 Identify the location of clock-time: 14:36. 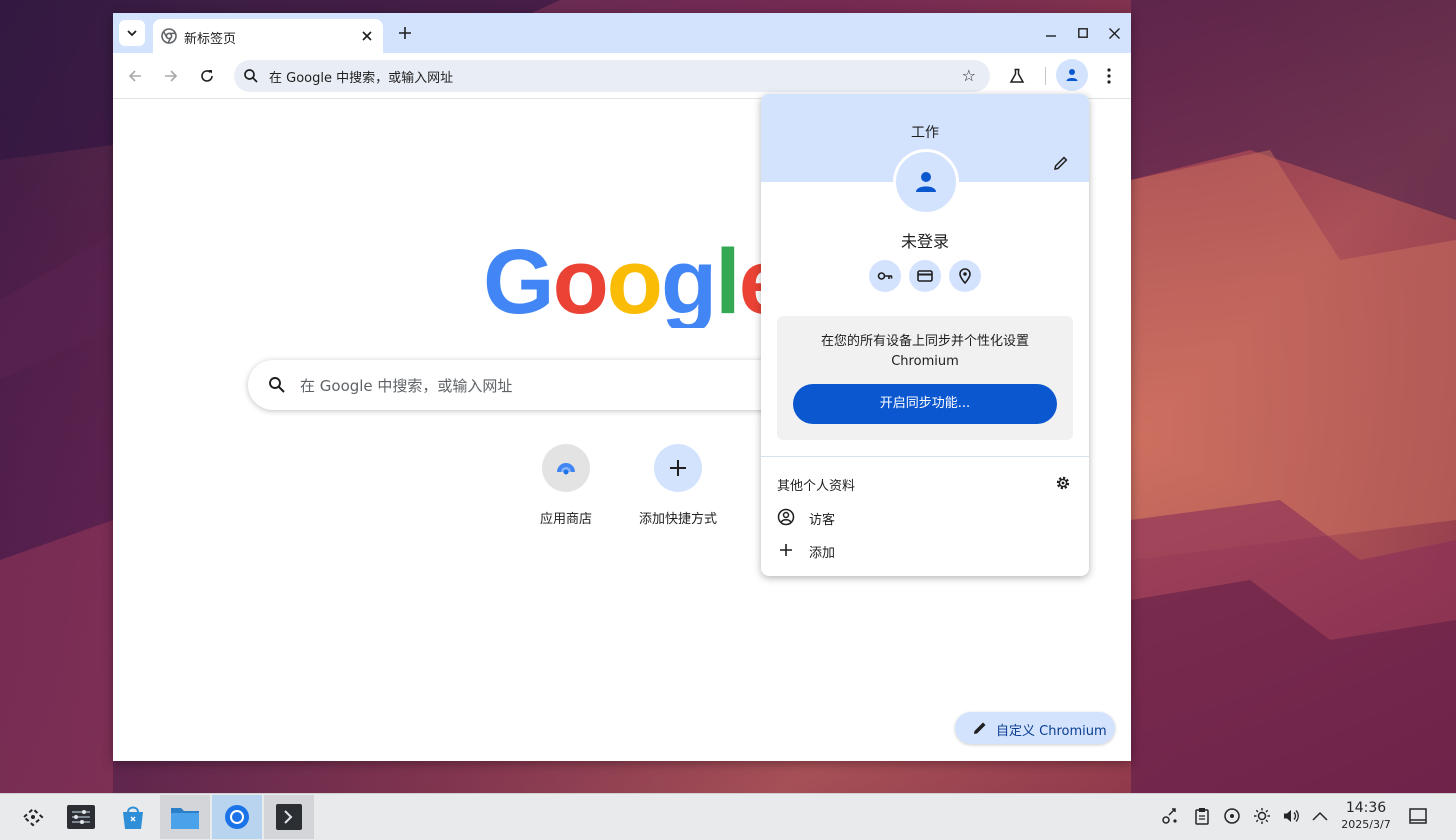
(1366, 808).